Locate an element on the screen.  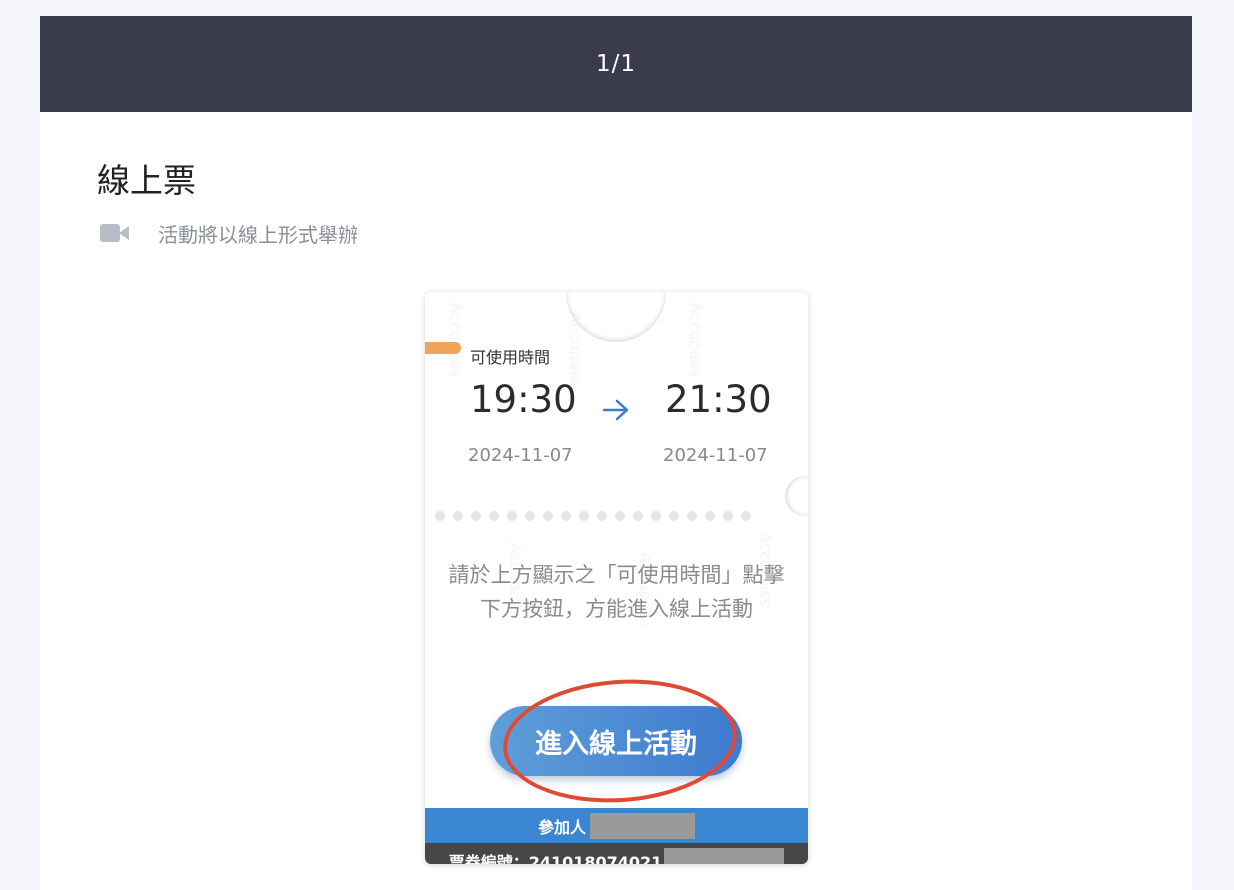
start-time: 19:30 is located at coordinates (523, 399).